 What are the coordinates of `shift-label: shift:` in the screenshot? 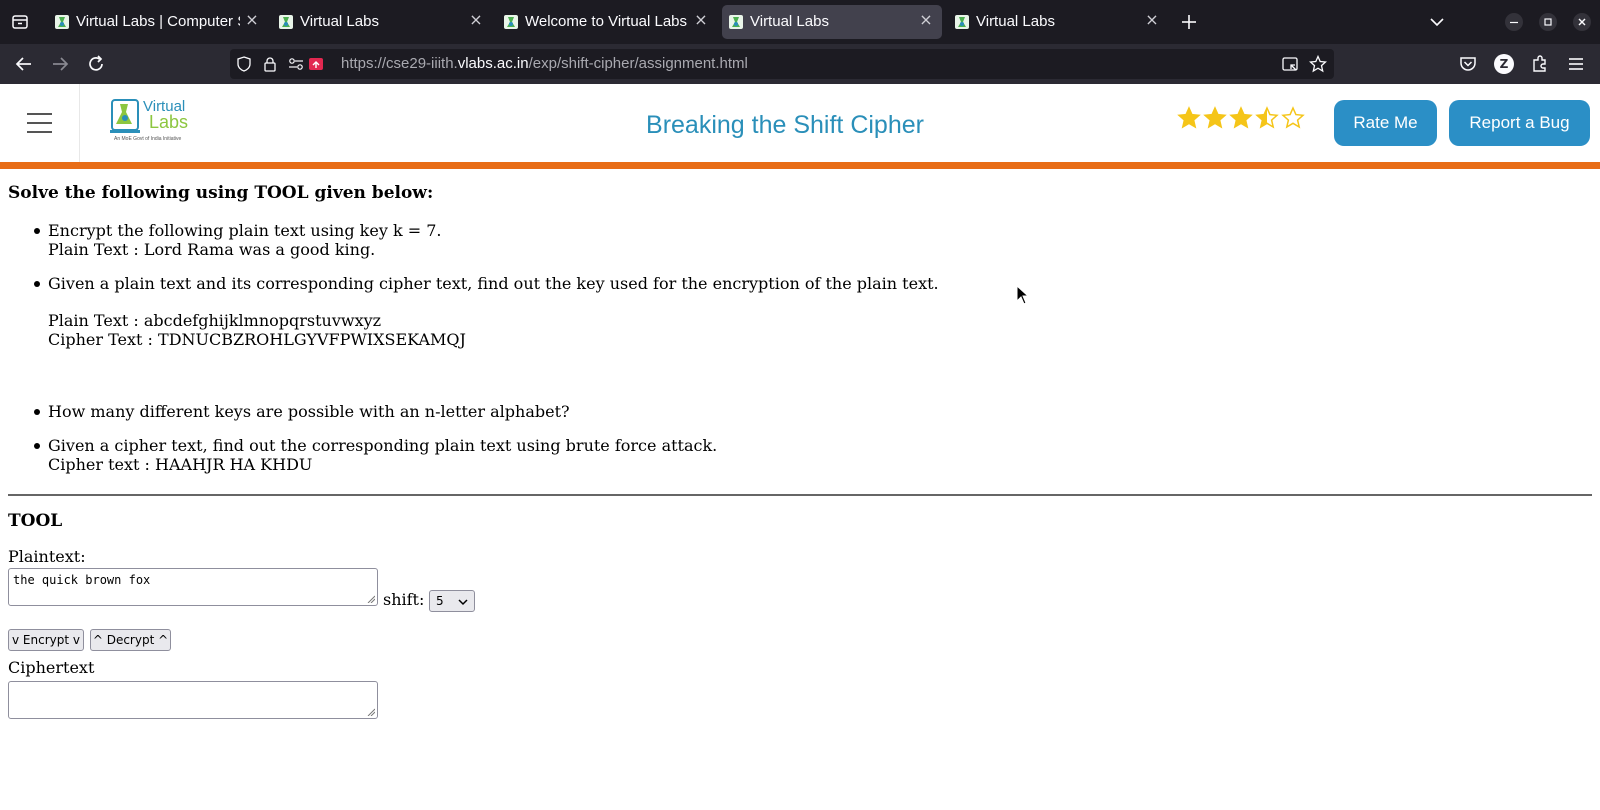 It's located at (404, 599).